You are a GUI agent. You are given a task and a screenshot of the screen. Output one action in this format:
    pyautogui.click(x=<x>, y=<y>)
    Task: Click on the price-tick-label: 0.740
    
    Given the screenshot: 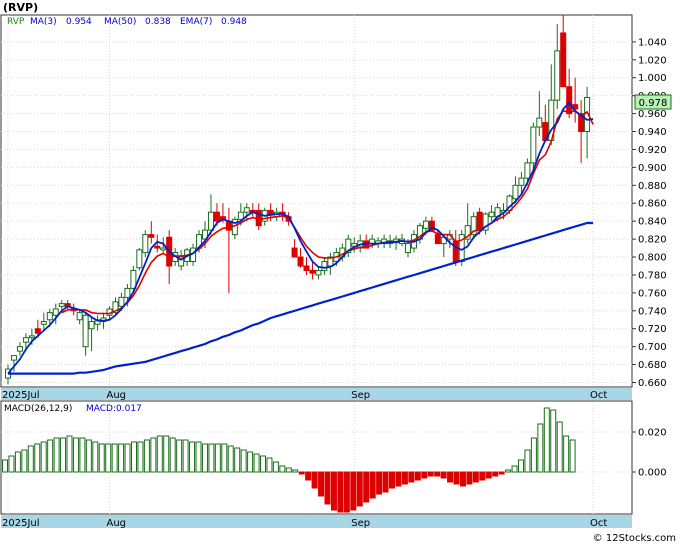 What is the action you would take?
    pyautogui.click(x=652, y=311)
    